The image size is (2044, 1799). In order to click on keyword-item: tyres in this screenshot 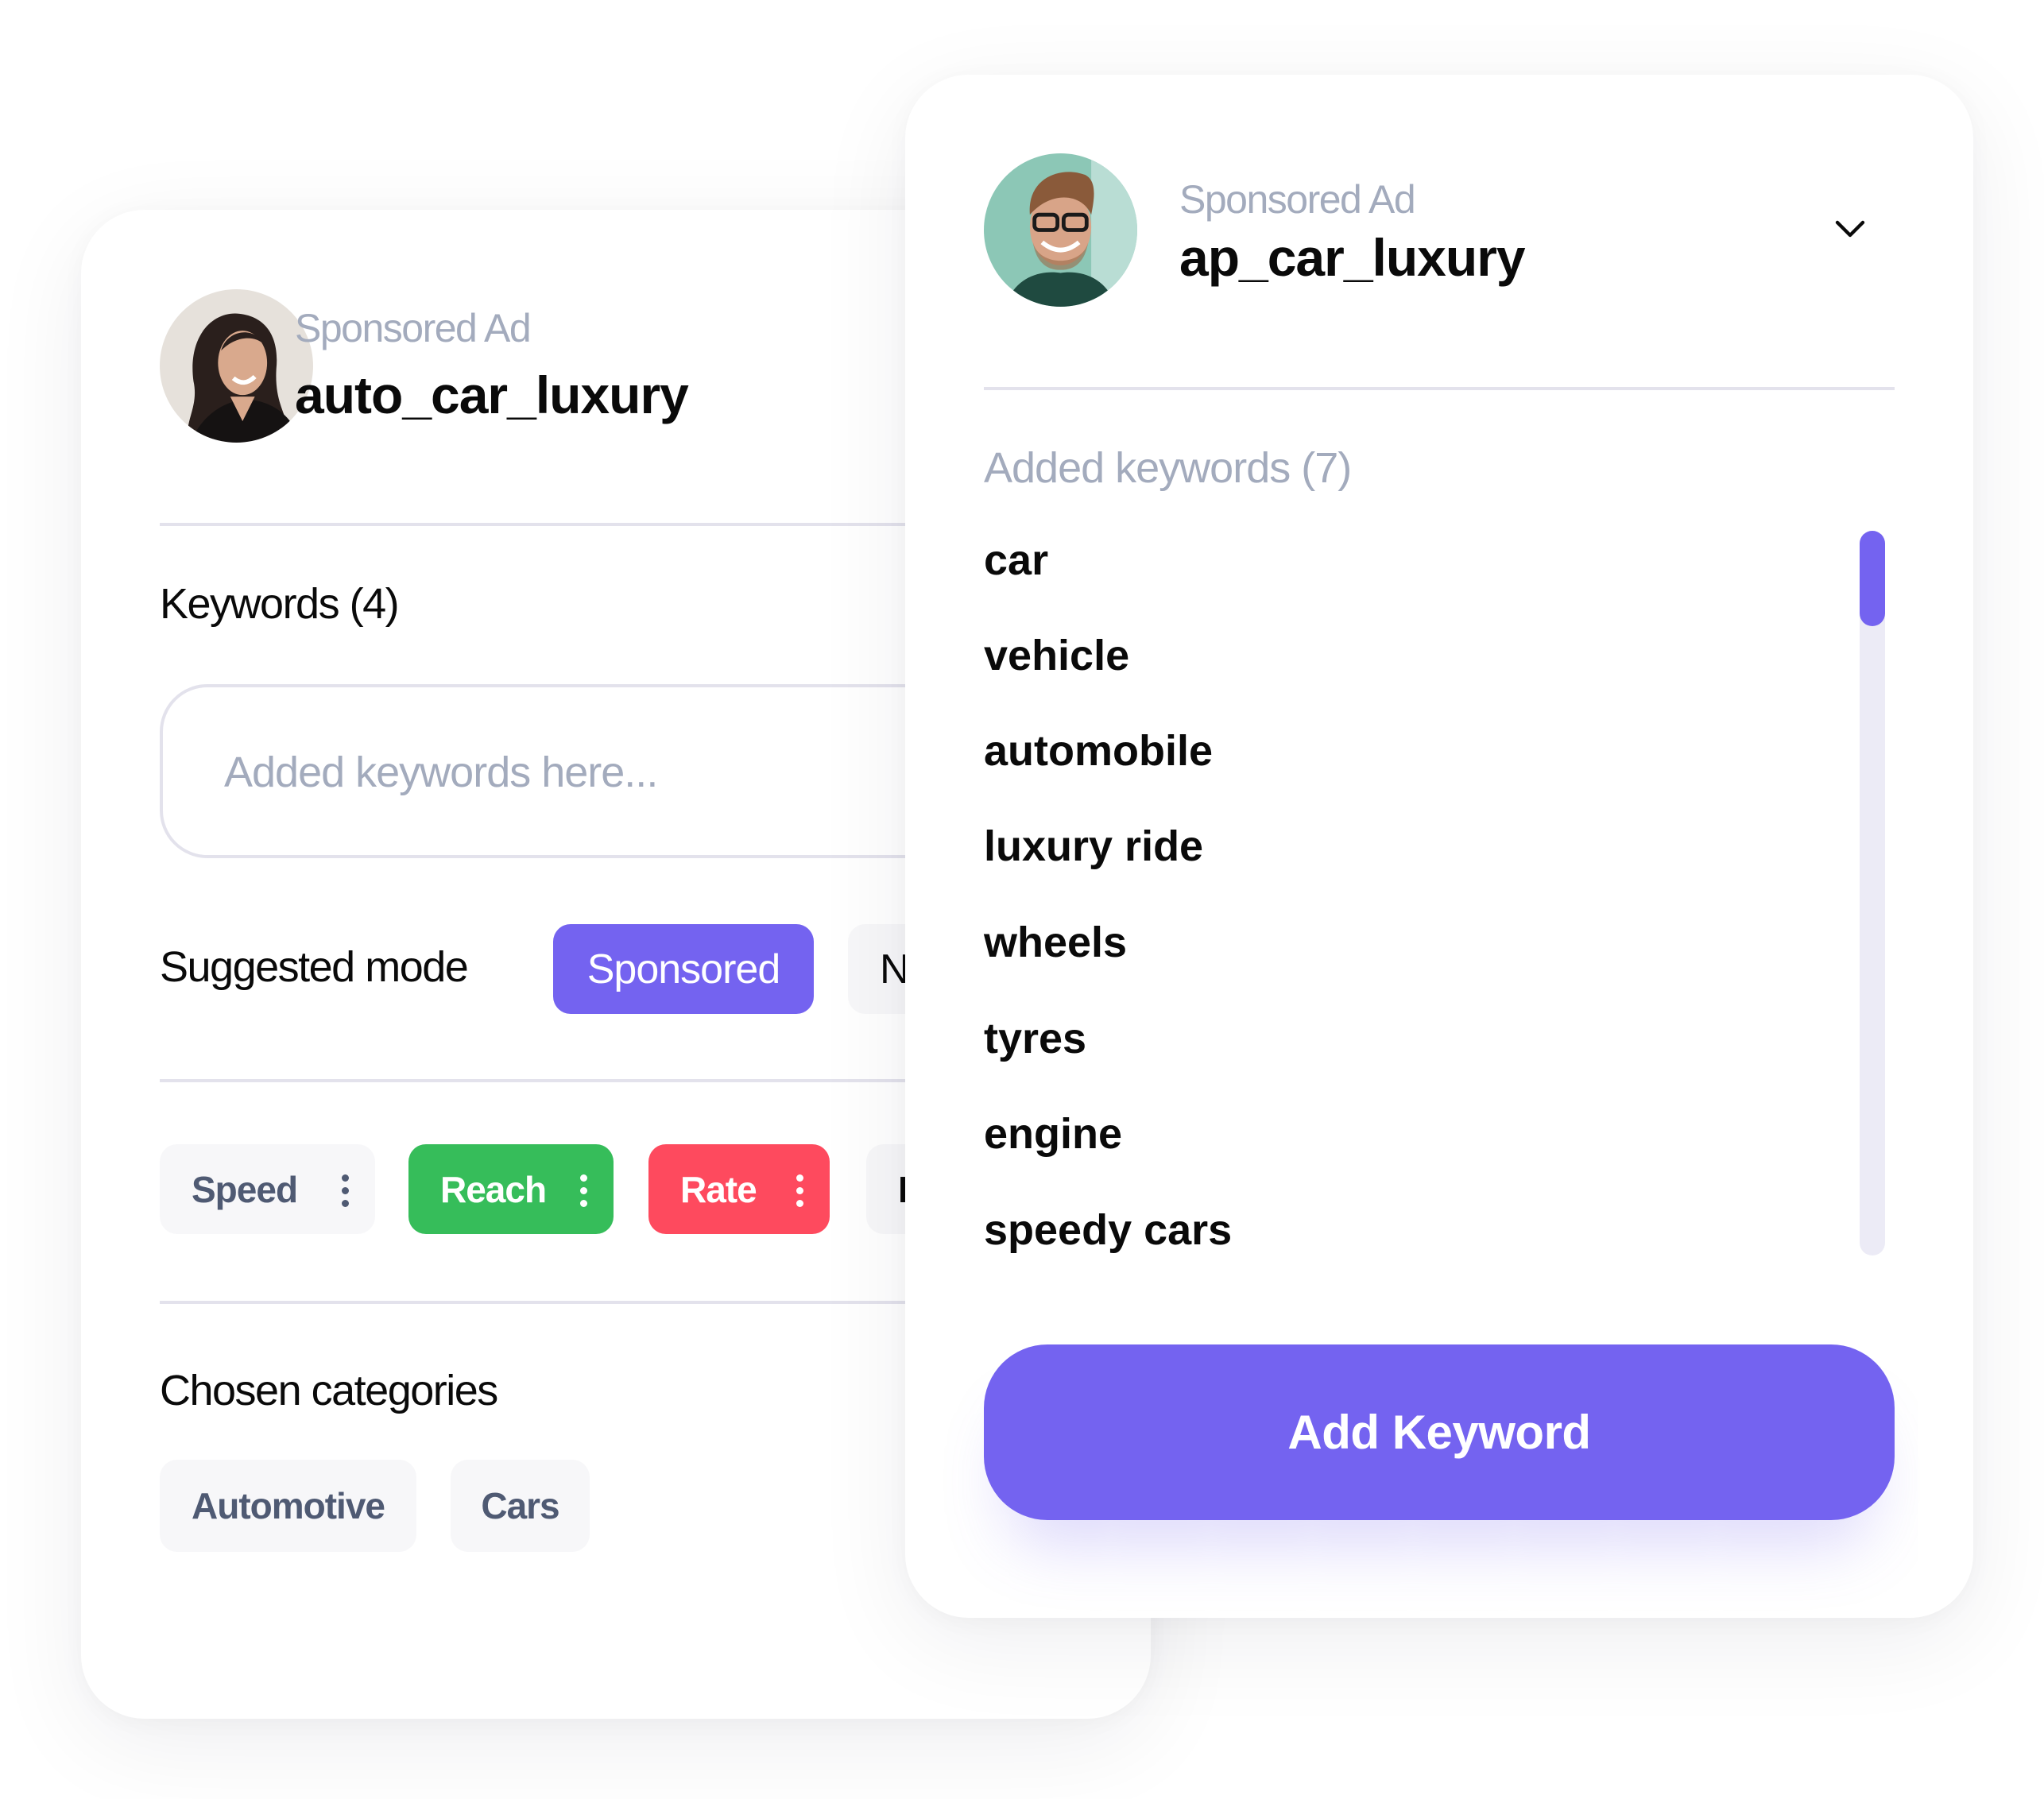, I will do `click(1035, 1038)`.